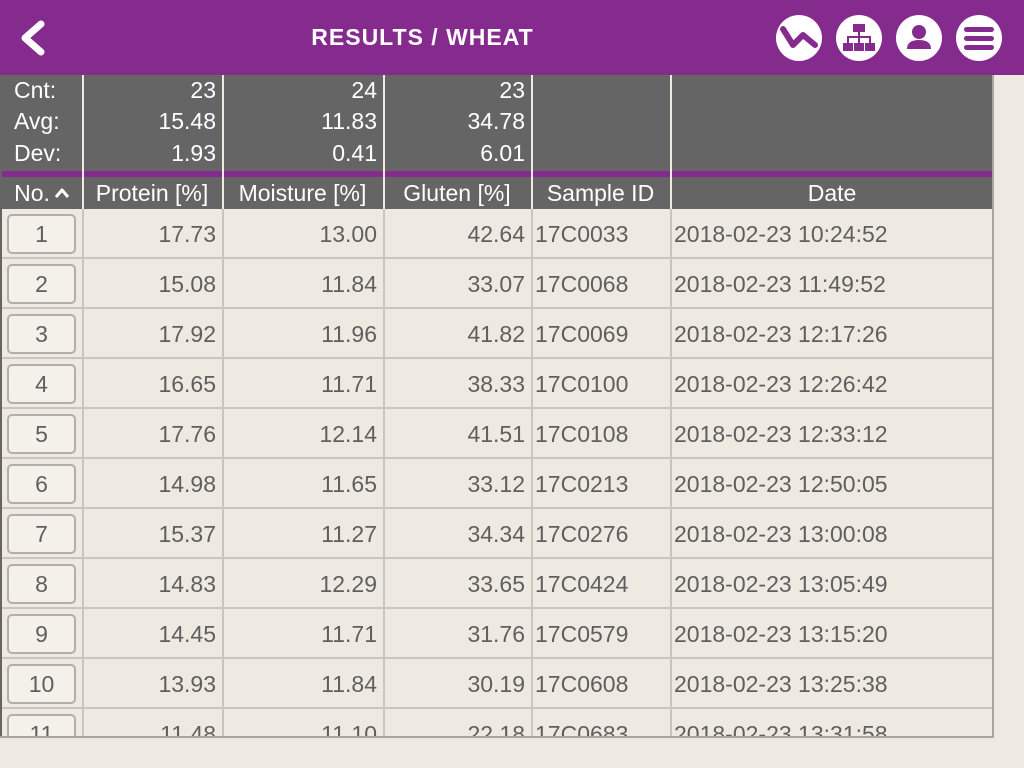  I want to click on moisture-cell: 11.27, so click(349, 534).